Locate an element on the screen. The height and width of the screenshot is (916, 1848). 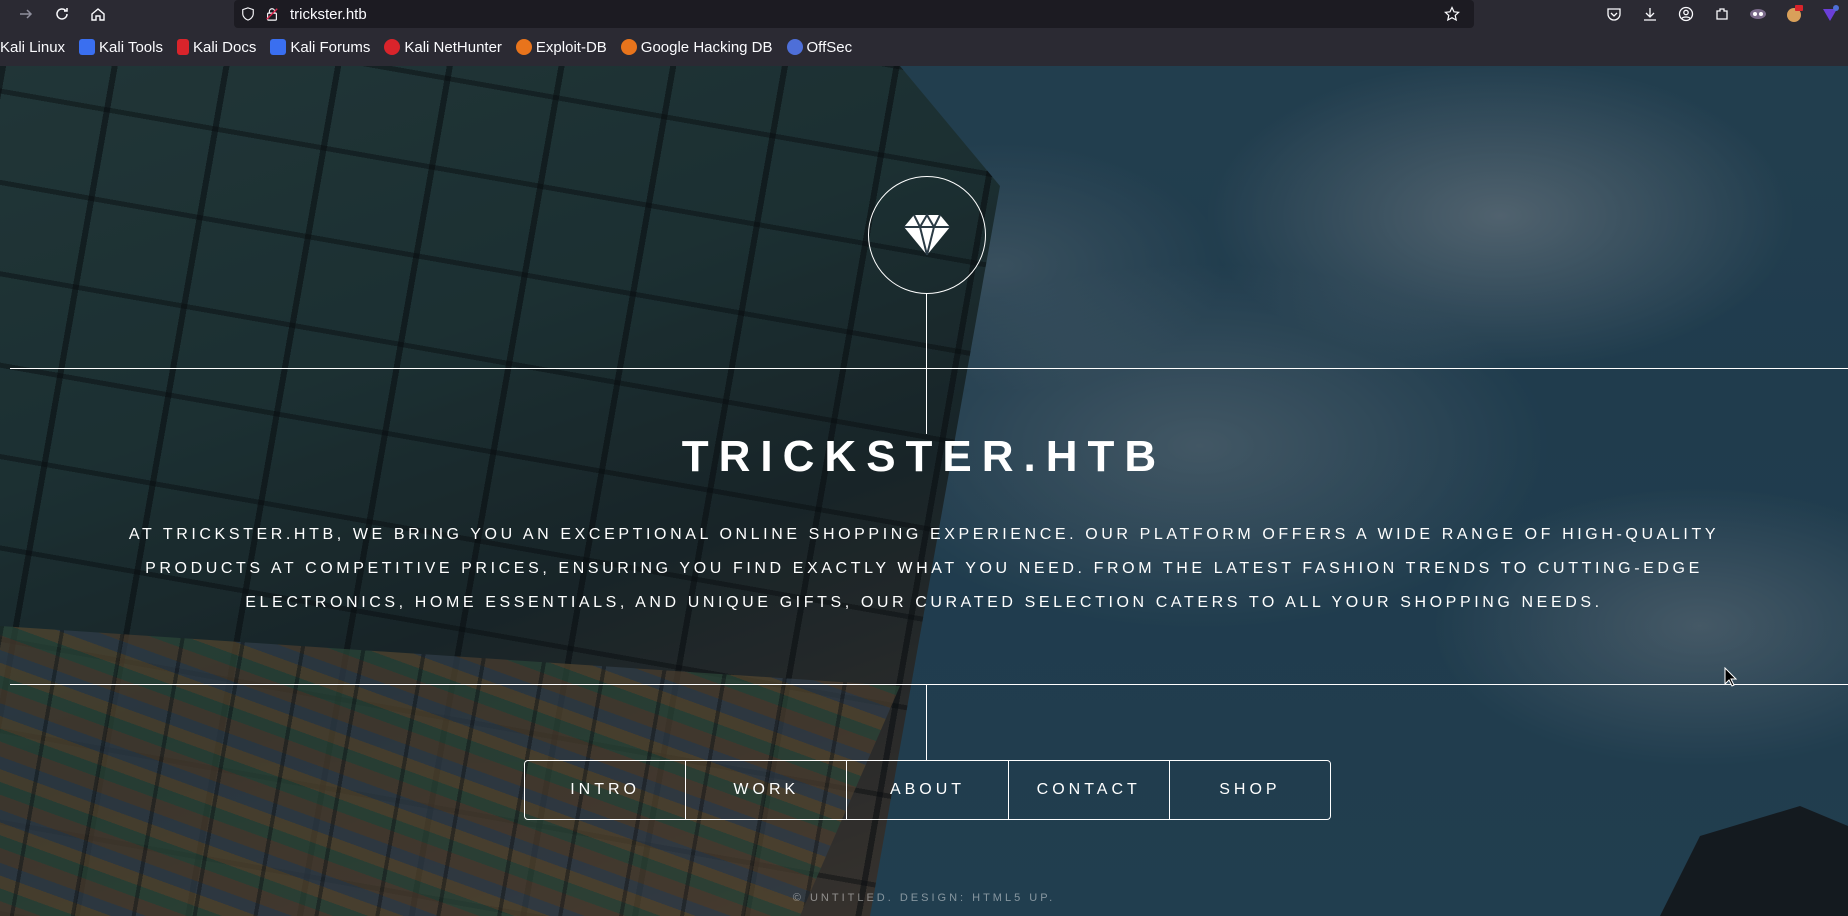
bookmark-label: OffSec is located at coordinates (829, 47).